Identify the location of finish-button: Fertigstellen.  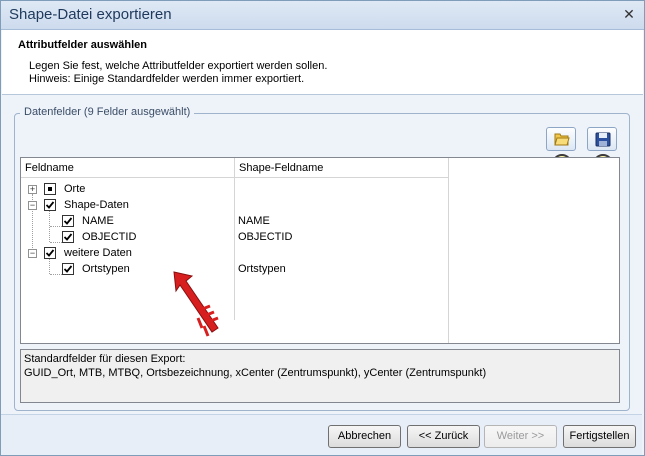
(599, 436).